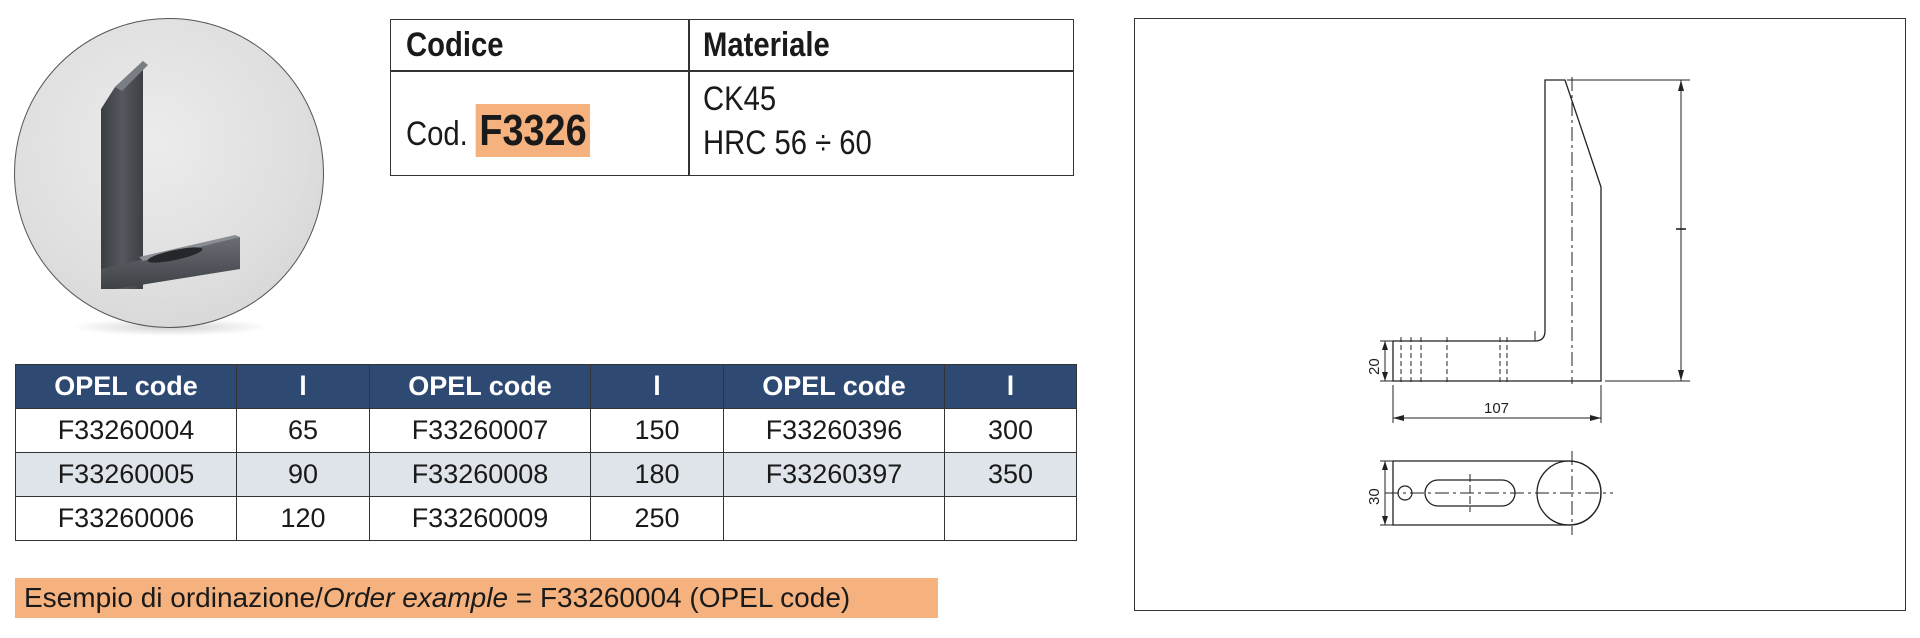 This screenshot has width=1920, height=638. Describe the element at coordinates (173, 597) in the screenshot. I see `order-prefix: Esempio di ordinazione/` at that location.